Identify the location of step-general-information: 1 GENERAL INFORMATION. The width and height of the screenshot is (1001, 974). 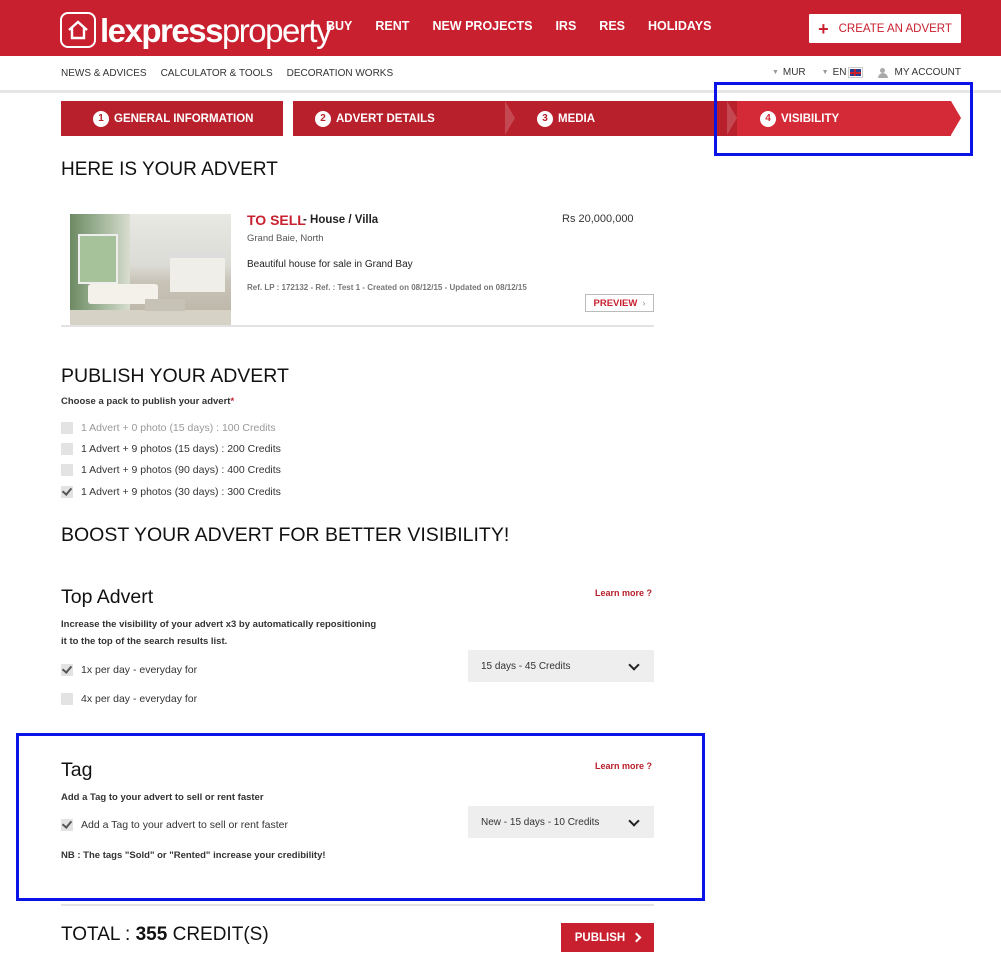
(172, 118).